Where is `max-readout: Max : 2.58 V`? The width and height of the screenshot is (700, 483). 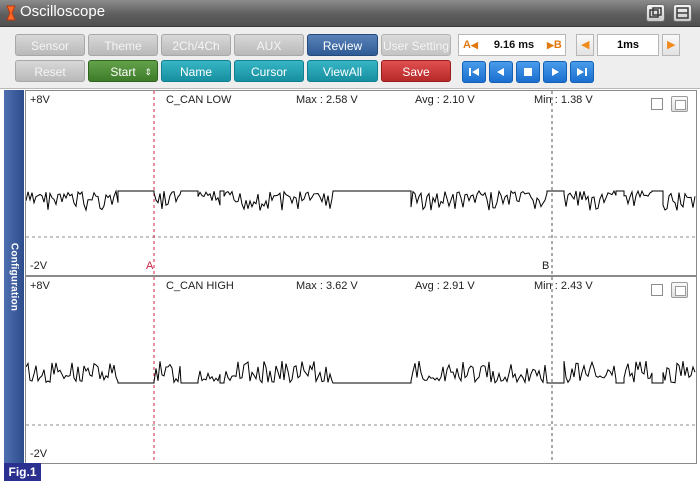 max-readout: Max : 2.58 V is located at coordinates (327, 100).